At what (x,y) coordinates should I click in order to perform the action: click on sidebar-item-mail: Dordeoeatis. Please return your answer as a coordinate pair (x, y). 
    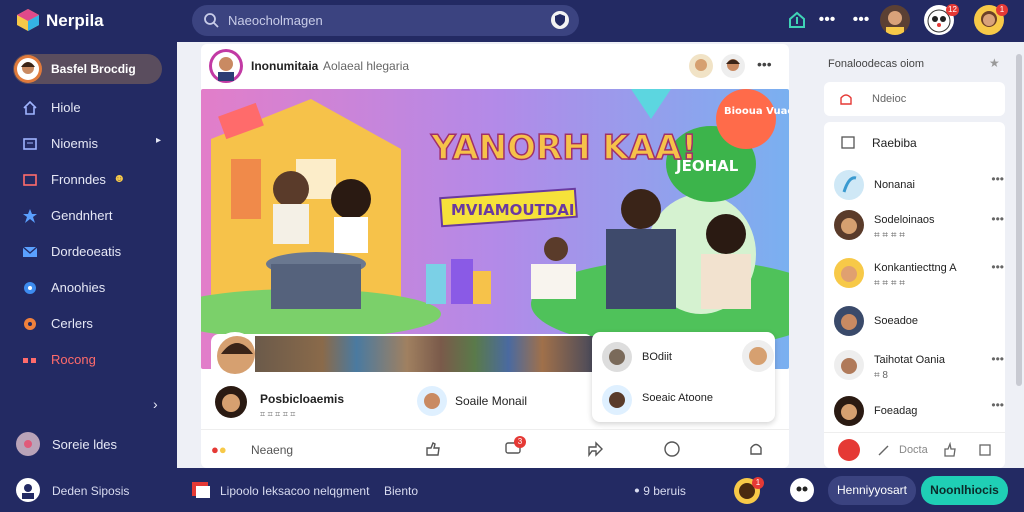
    Looking at the image, I should click on (93, 252).